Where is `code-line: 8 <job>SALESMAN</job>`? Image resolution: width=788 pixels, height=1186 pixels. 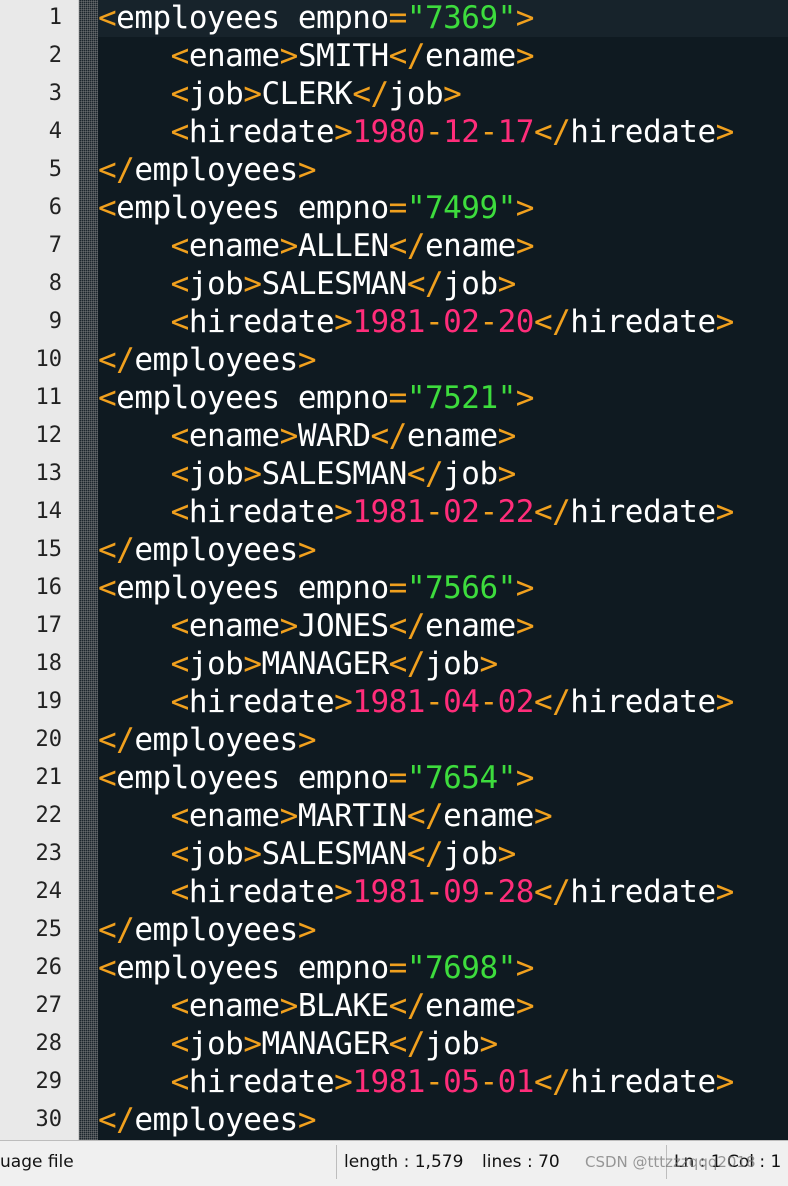 code-line: 8 <job>SALESMAN</job> is located at coordinates (394, 284).